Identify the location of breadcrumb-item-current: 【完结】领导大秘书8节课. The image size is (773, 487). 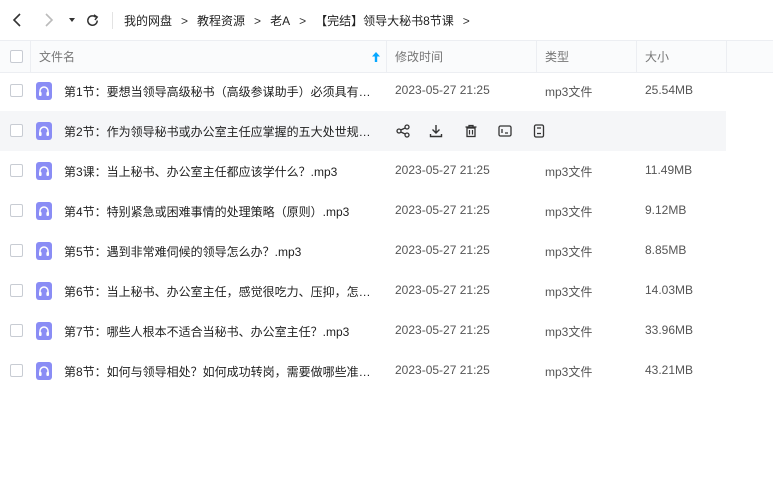
(384, 20).